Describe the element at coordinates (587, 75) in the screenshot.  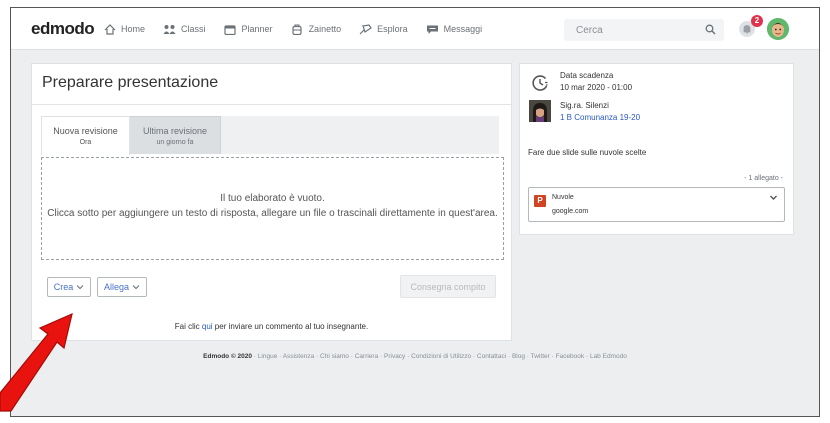
I see `due-date-label: Data scadenza` at that location.